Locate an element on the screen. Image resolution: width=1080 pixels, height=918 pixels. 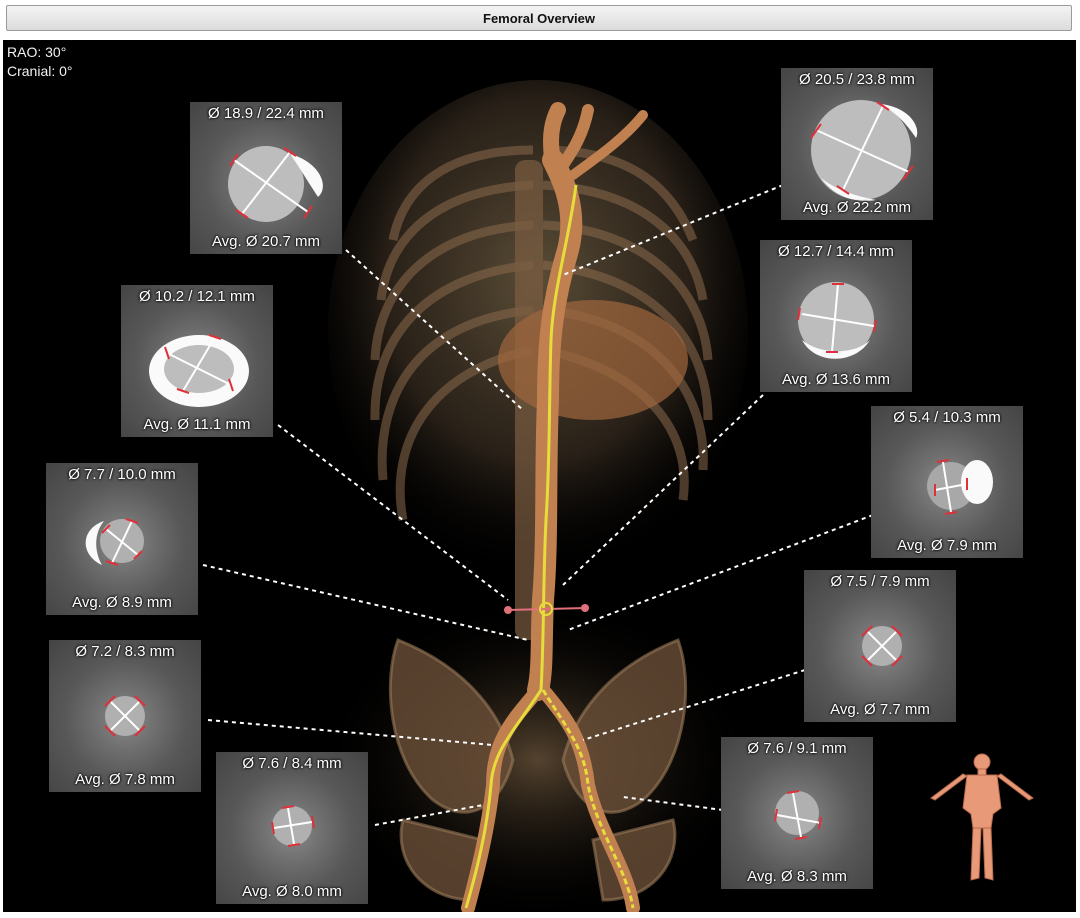
diameter-label: Ø 10.2 / 12.1 mm is located at coordinates (197, 296).